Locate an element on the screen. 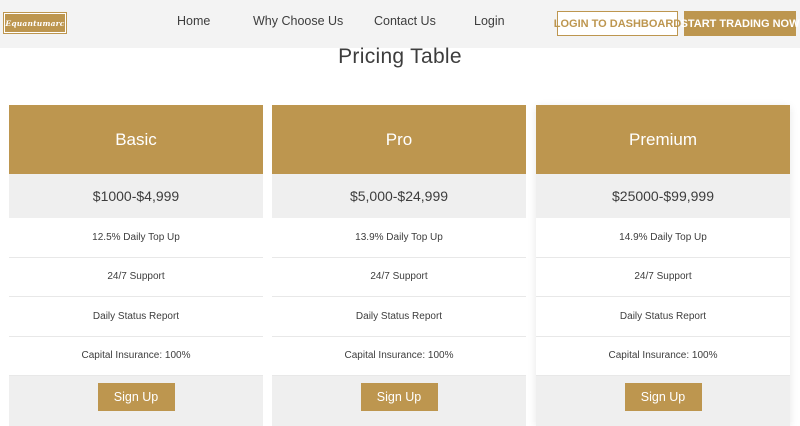 The height and width of the screenshot is (426, 800). start-trading-button: START TRADING NOW is located at coordinates (740, 23).